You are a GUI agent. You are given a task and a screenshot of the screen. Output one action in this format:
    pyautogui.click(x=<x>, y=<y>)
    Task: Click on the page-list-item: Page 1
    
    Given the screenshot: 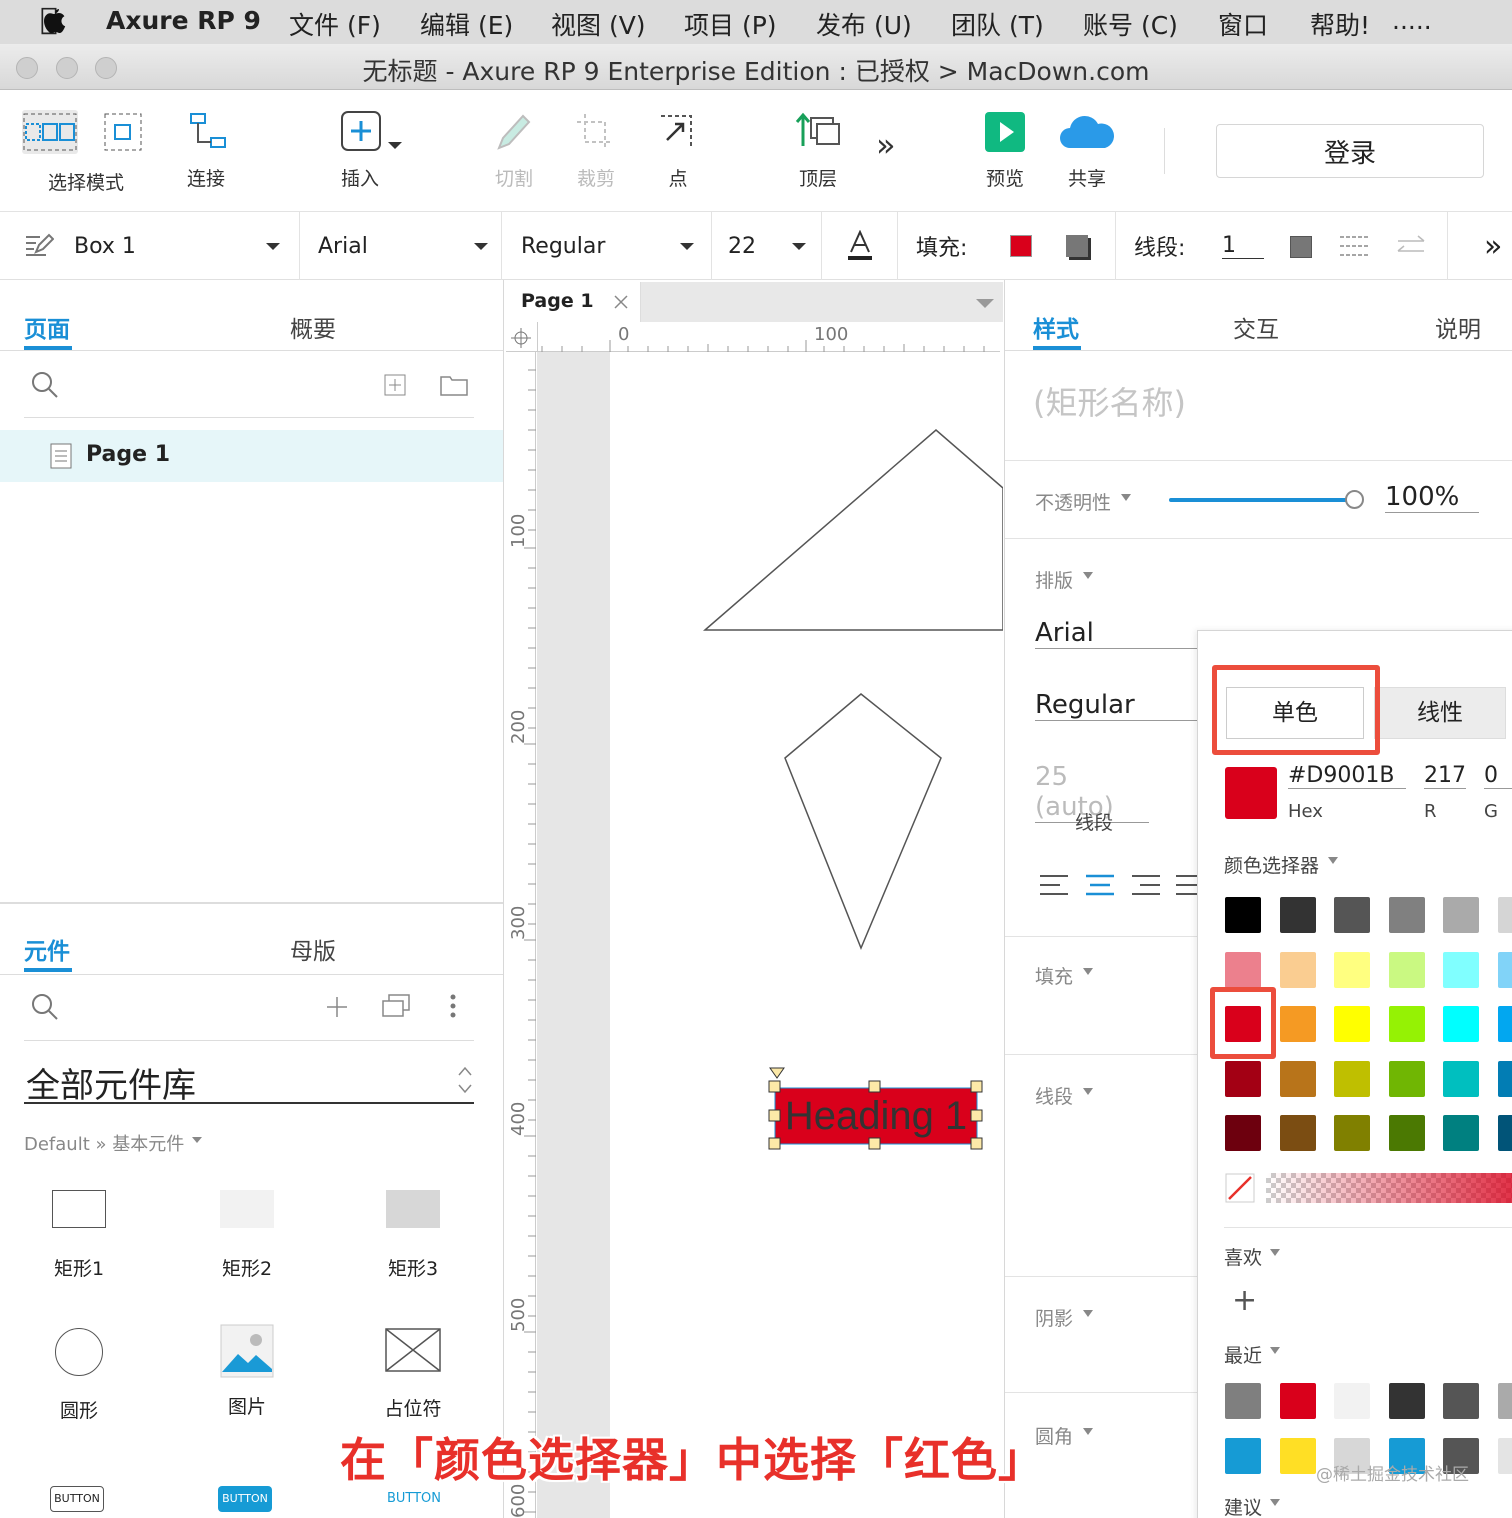 What is the action you would take?
    pyautogui.click(x=251, y=456)
    